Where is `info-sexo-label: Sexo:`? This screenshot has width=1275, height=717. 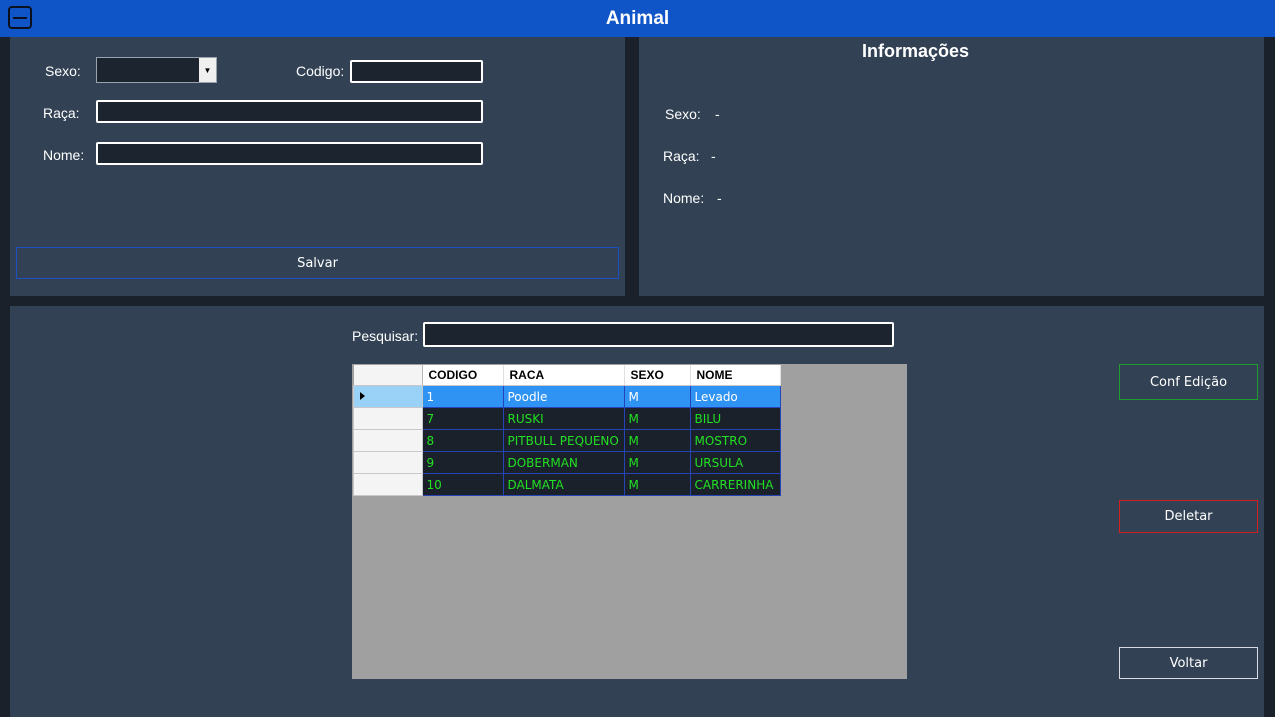
info-sexo-label: Sexo: is located at coordinates (683, 114).